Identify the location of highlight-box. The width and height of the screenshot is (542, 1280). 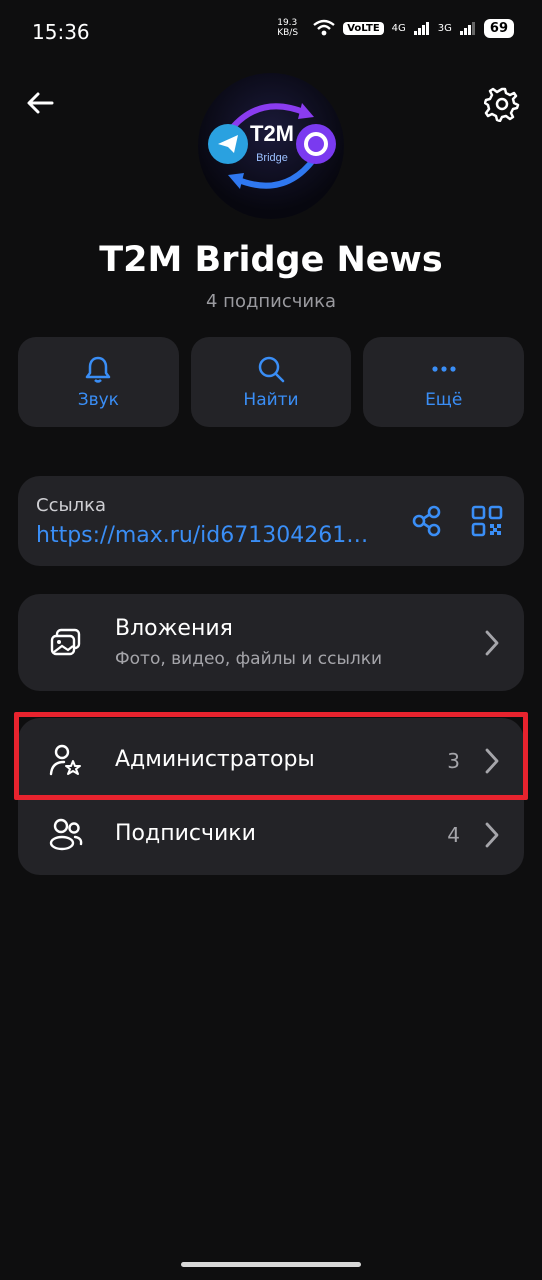
(271, 756).